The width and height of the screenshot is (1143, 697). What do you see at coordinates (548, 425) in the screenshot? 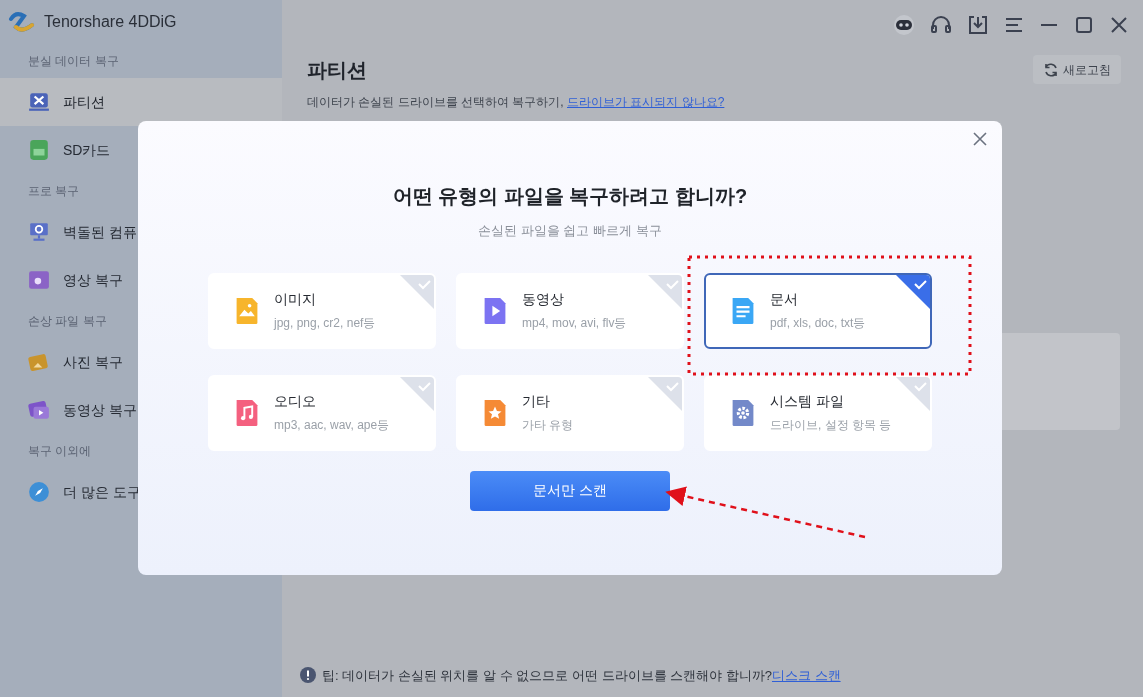
I see `file-formats: 가타 유형` at bounding box center [548, 425].